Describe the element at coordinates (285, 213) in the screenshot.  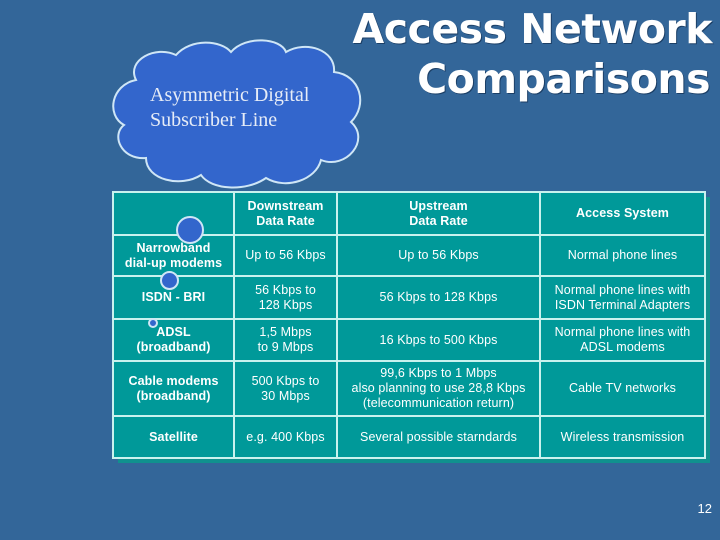
I see `header-cell-downstream: Downstream Data Rate` at that location.